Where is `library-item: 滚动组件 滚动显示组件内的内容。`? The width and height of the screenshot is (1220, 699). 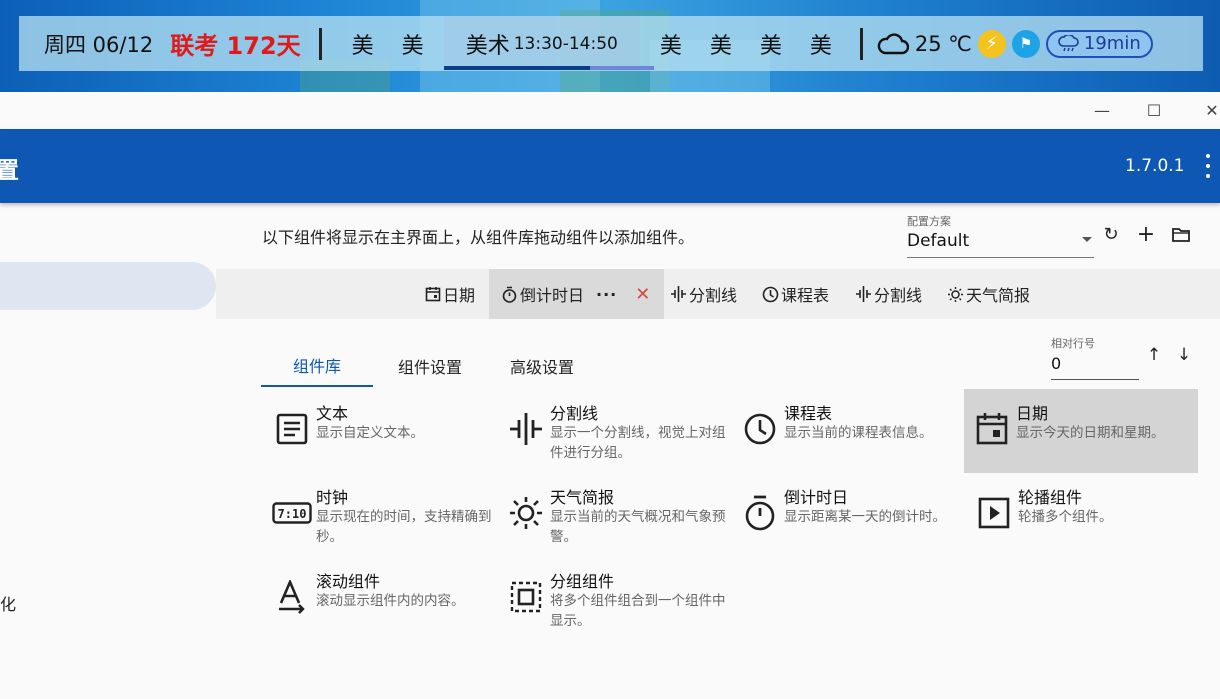 library-item: 滚动组件 滚动显示组件内的内容。 is located at coordinates (381, 599).